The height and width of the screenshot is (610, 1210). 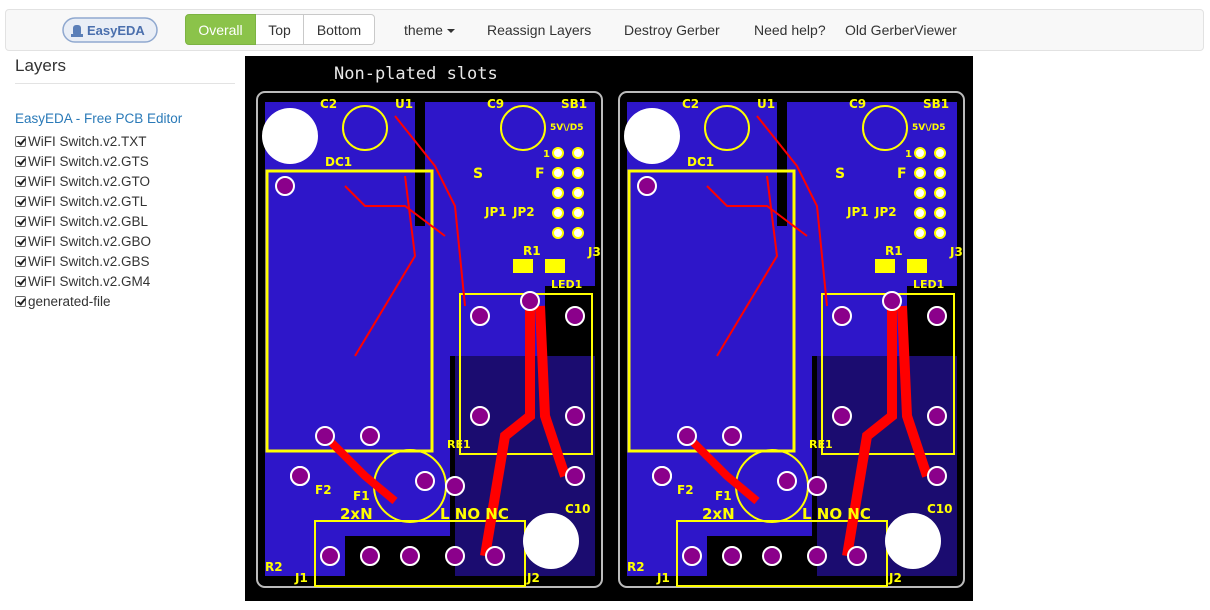 What do you see at coordinates (416, 74) in the screenshot?
I see `board-header: Non-plated slots` at bounding box center [416, 74].